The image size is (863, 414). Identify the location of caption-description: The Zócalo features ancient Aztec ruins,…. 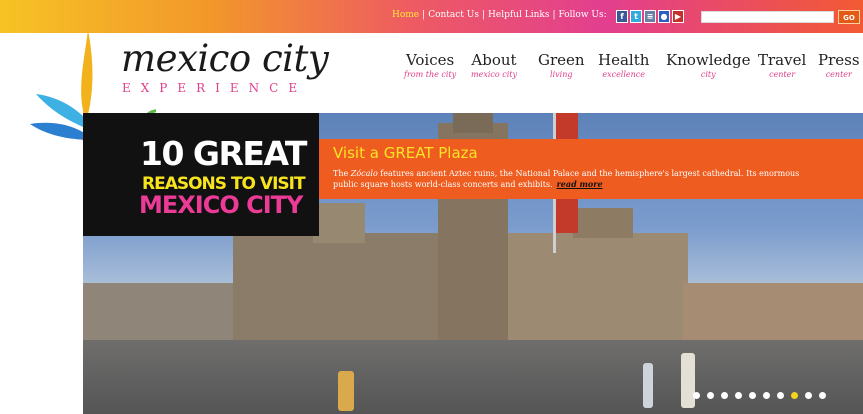
(566, 179).